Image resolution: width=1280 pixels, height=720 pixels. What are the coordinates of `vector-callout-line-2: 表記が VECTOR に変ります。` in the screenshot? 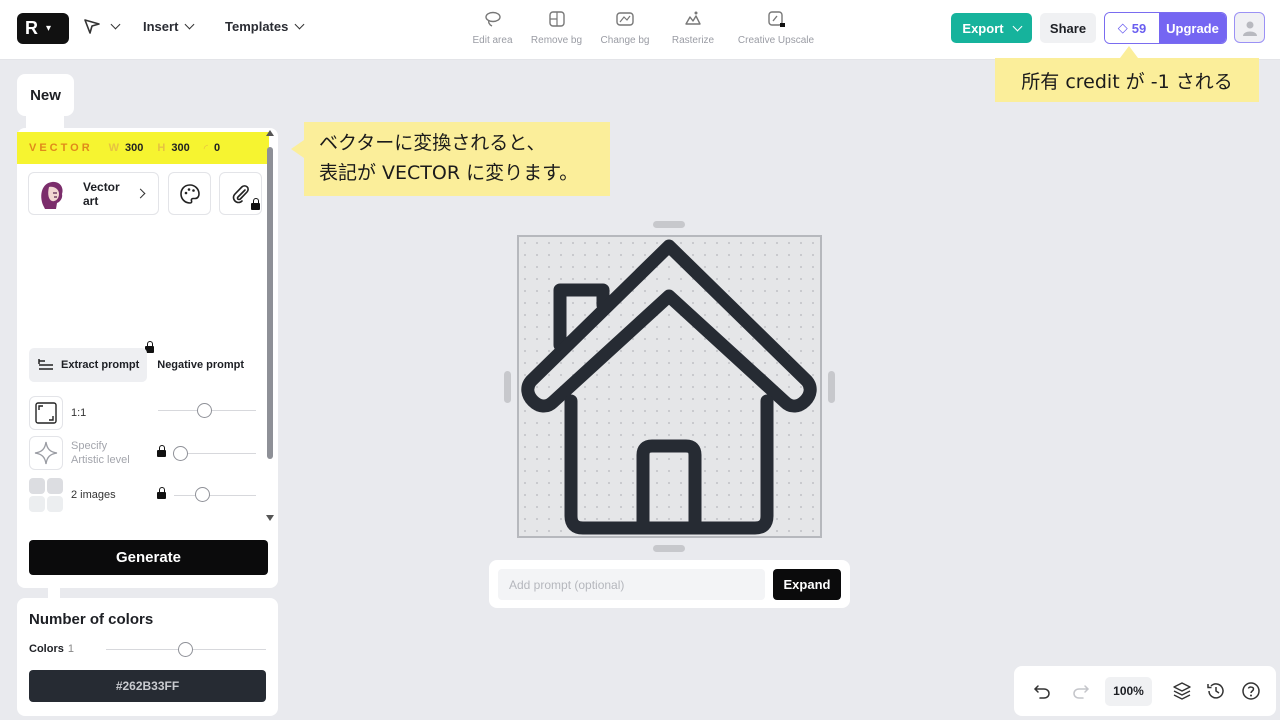 It's located at (449, 173).